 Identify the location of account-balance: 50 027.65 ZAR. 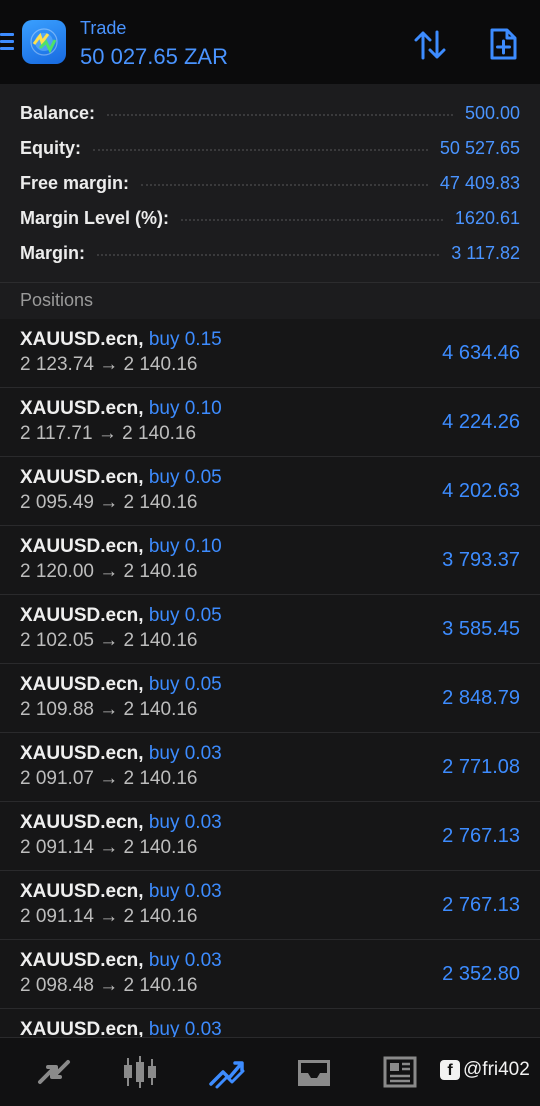
(154, 56).